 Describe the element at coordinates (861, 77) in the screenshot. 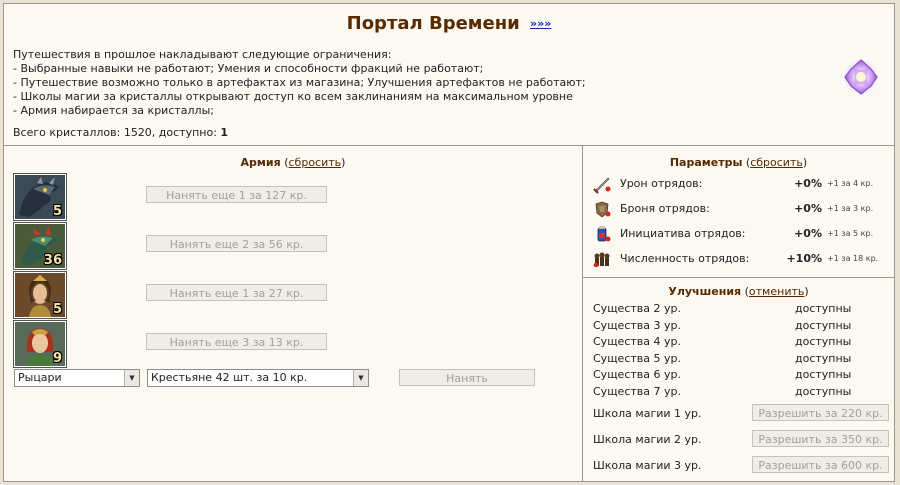

I see `portal-crystal-icon` at that location.